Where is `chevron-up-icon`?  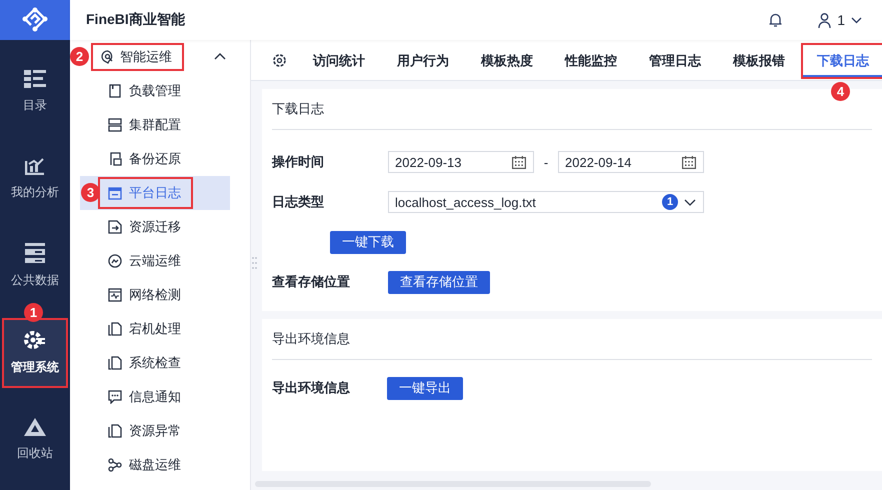 chevron-up-icon is located at coordinates (220, 56).